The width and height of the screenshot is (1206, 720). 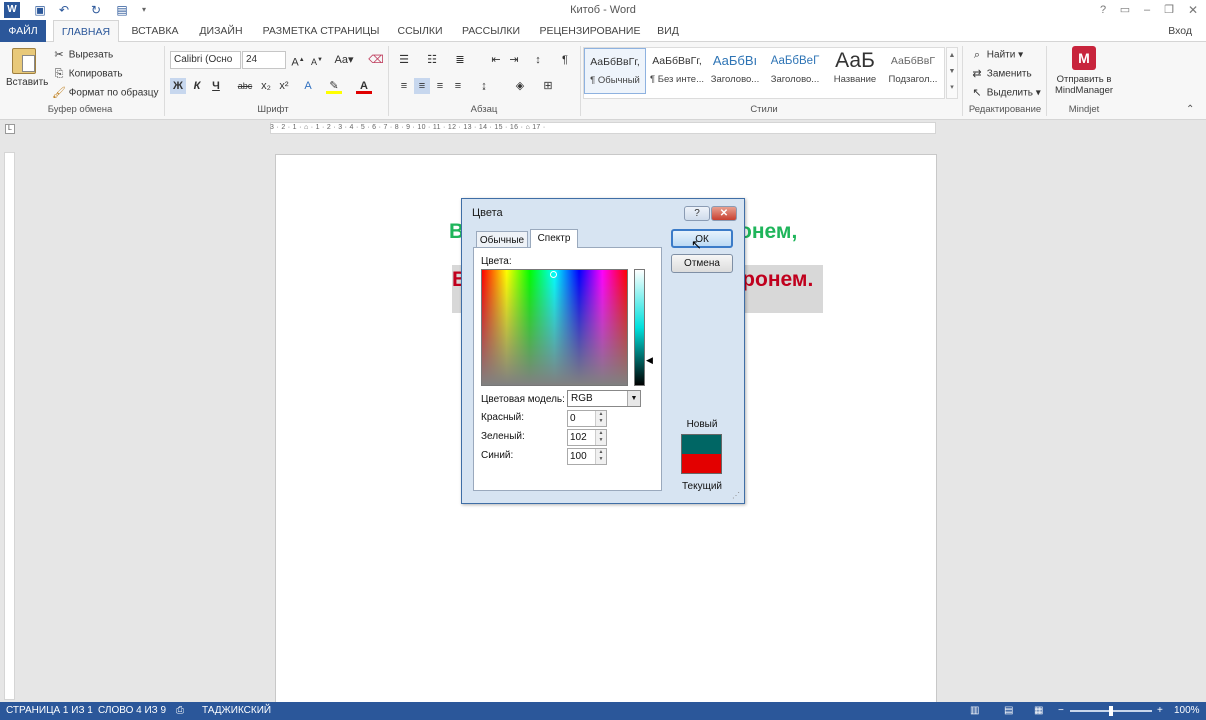 I want to click on numbering-icon: ☷, so click(x=432, y=60).